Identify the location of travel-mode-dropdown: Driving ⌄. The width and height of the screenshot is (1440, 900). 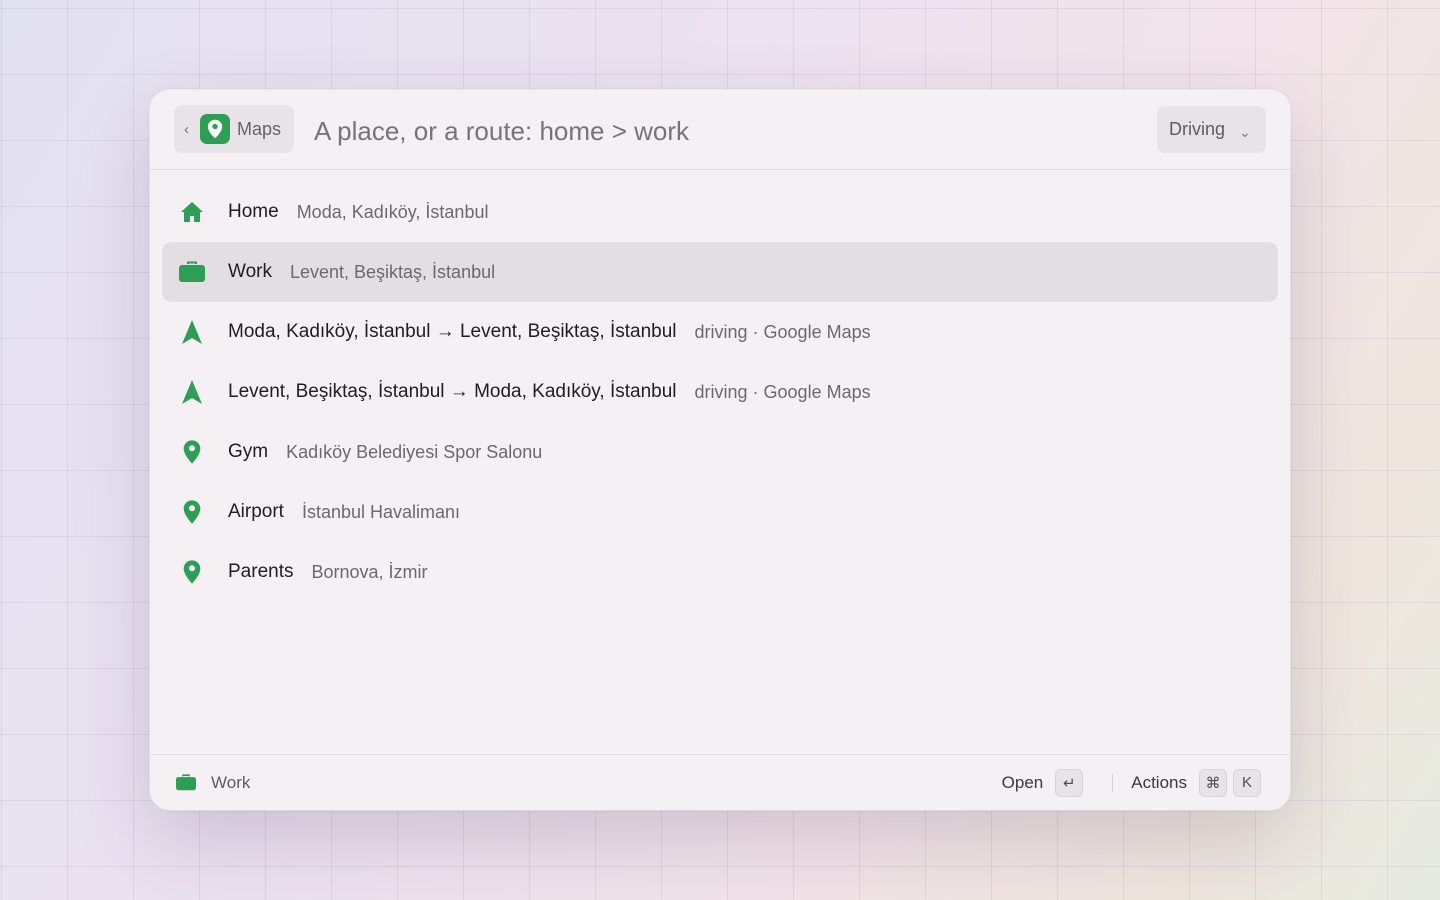
(1211, 129).